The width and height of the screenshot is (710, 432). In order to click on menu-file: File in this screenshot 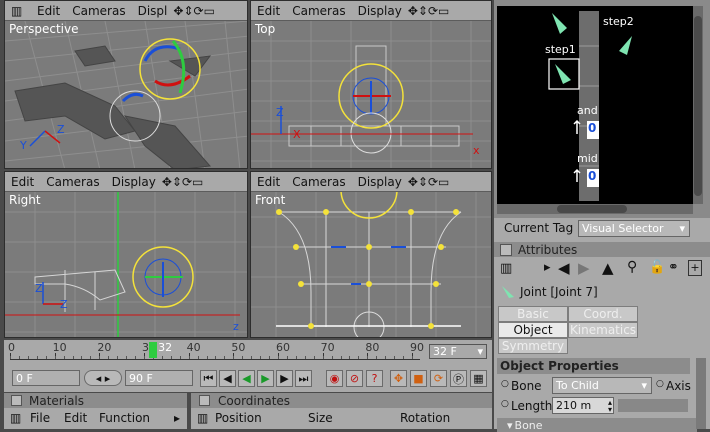, I will do `click(40, 418)`.